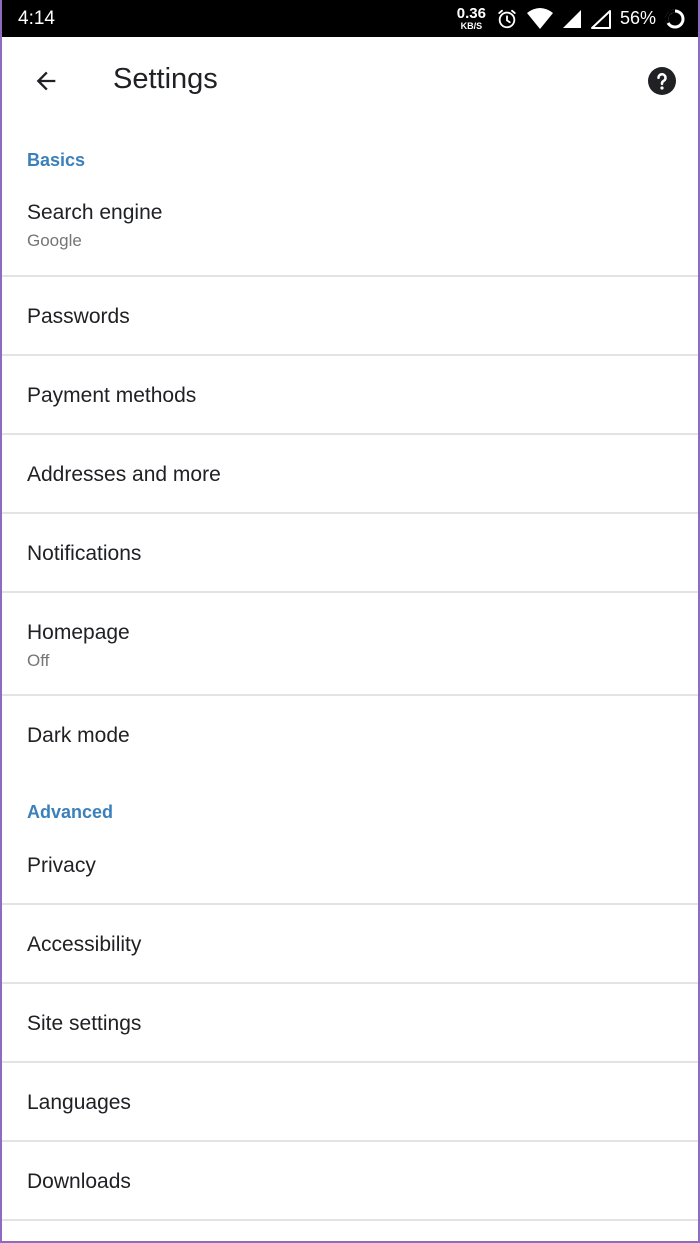 The width and height of the screenshot is (700, 1243). What do you see at coordinates (350, 1182) in the screenshot?
I see `settings-item-downloads: Downloads` at bounding box center [350, 1182].